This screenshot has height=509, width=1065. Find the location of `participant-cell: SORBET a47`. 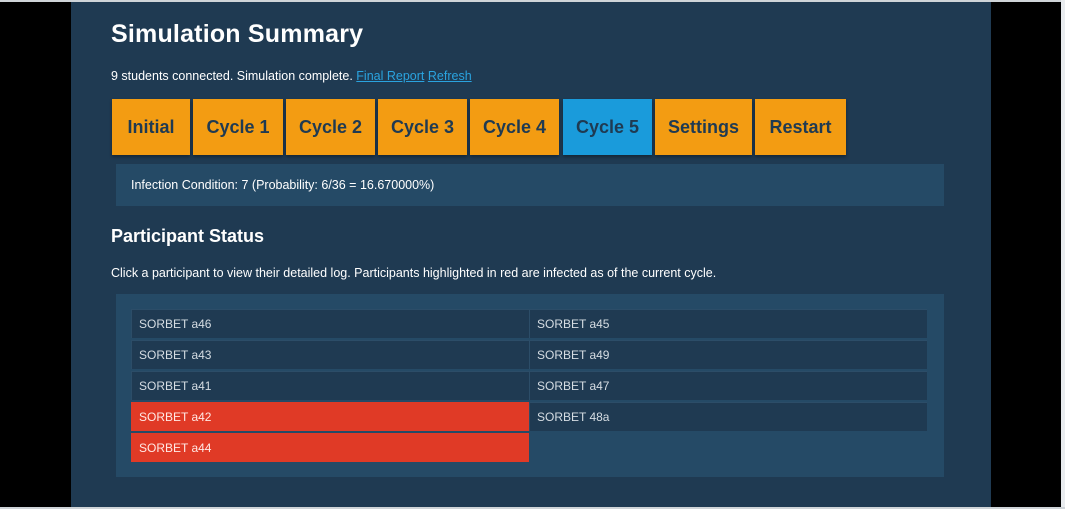

participant-cell: SORBET a47 is located at coordinates (728, 385).